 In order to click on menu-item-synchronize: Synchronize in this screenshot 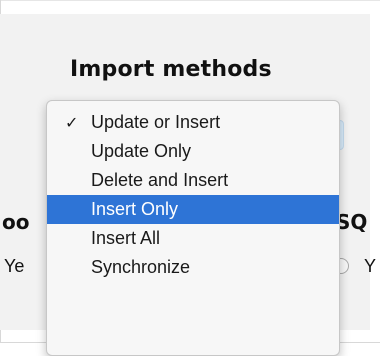, I will do `click(193, 267)`.